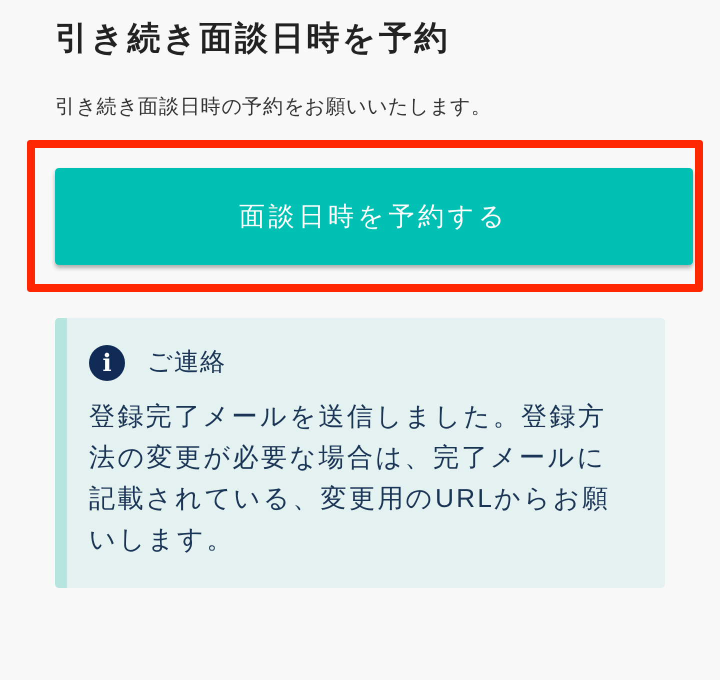 The height and width of the screenshot is (680, 720). I want to click on description-text: 引き続き面談日時の予約をお願いいたします。, so click(274, 107).